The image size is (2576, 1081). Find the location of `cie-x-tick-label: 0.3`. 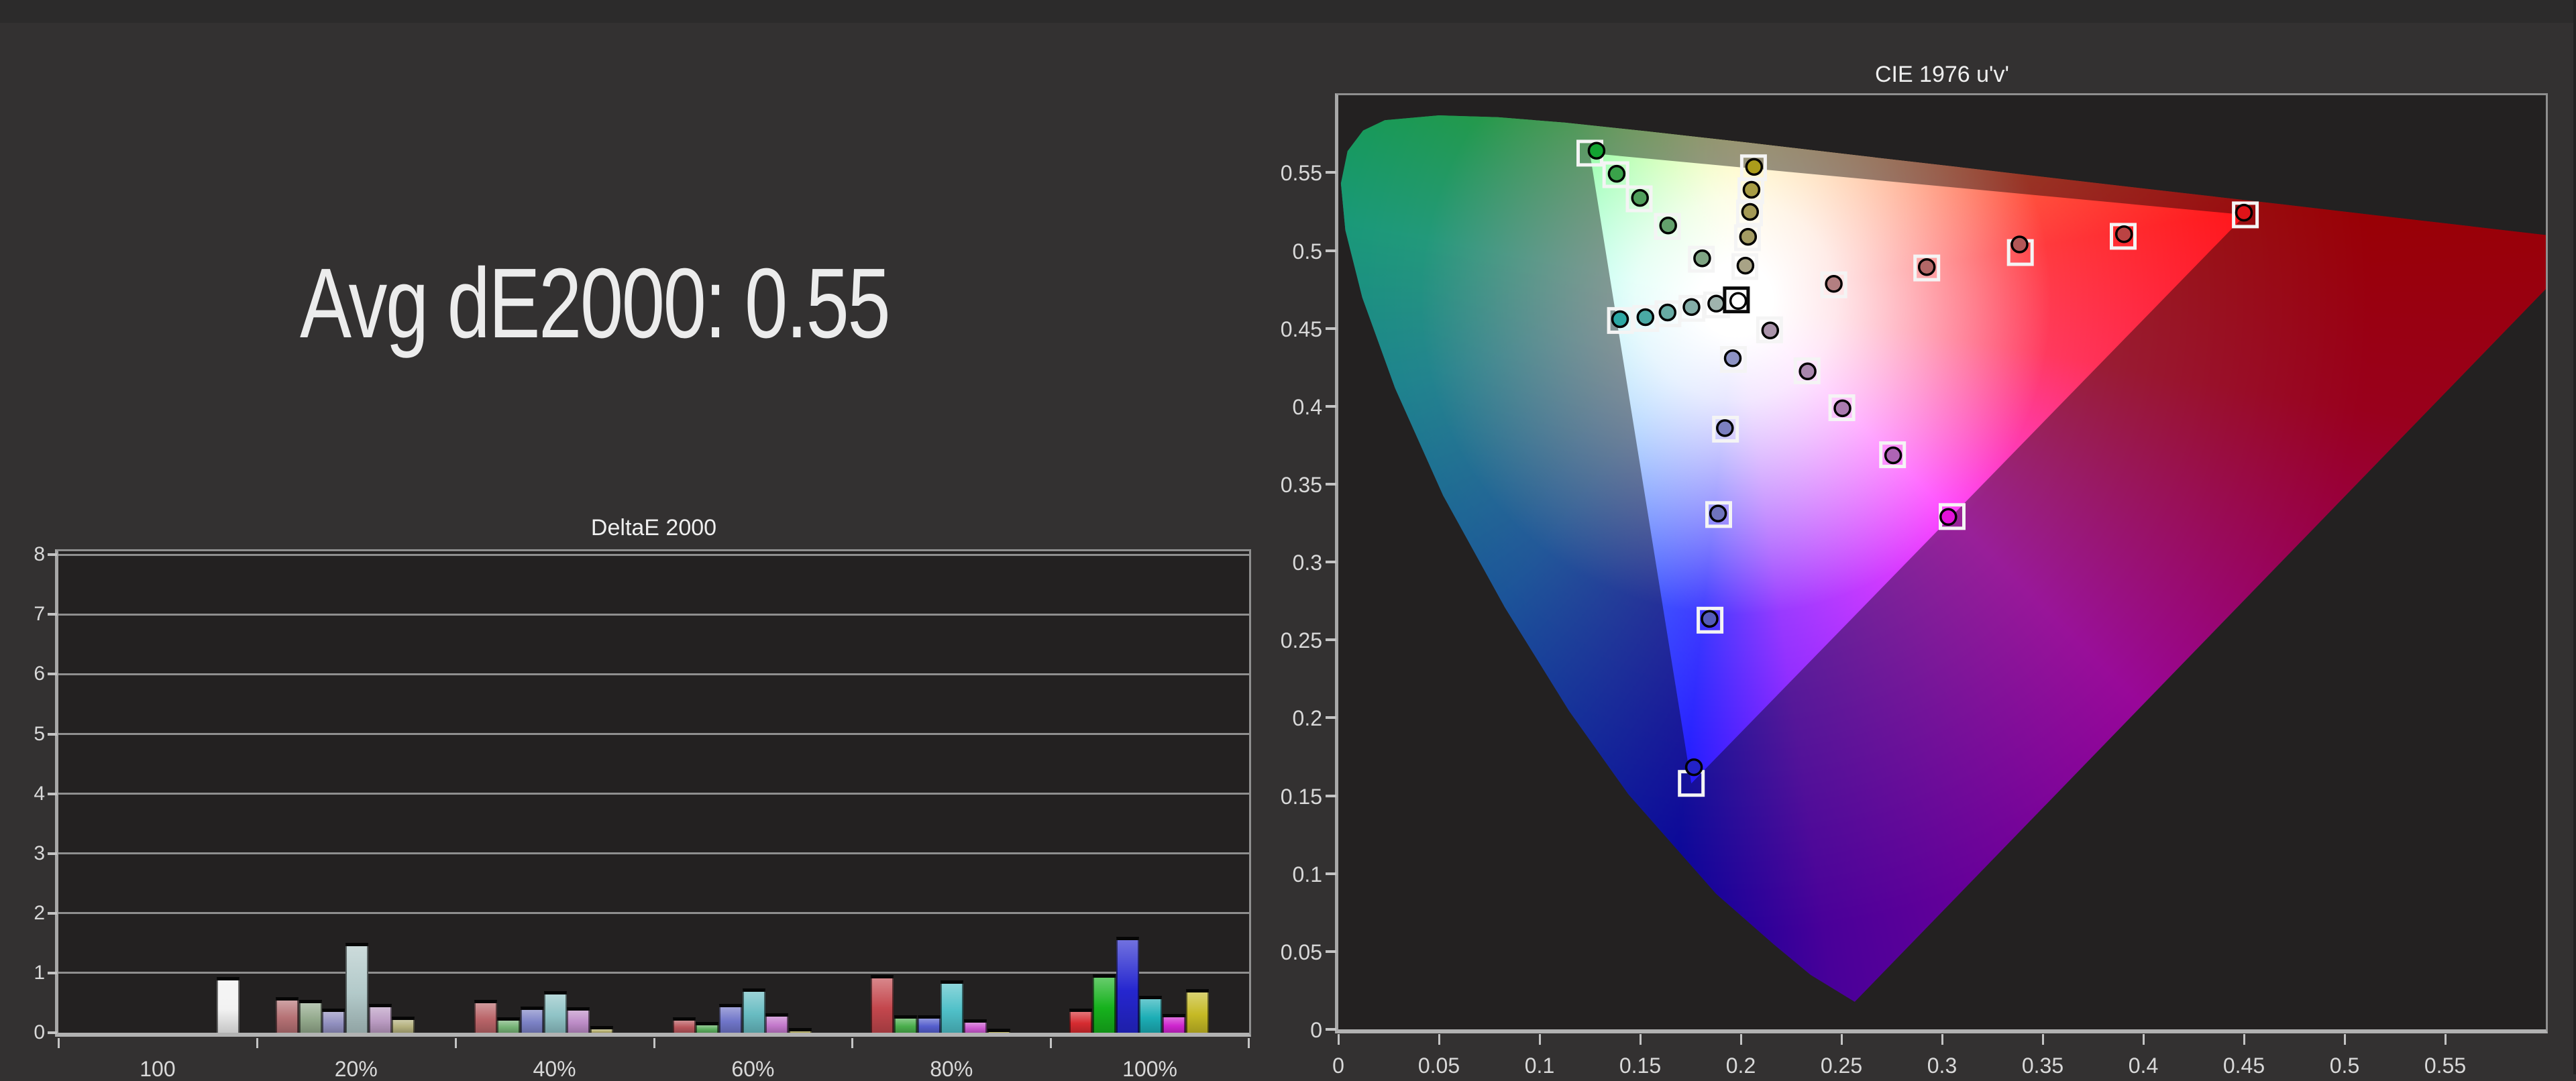

cie-x-tick-label: 0.3 is located at coordinates (1942, 1066).